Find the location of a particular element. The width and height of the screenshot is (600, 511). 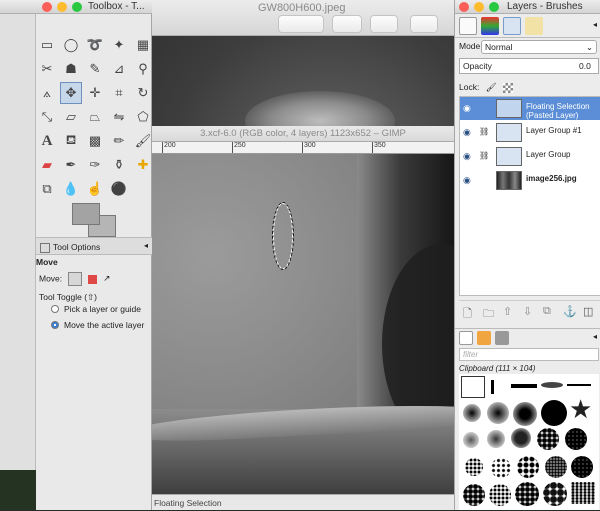

ellipse-select-icon: ◯ is located at coordinates (71, 45).